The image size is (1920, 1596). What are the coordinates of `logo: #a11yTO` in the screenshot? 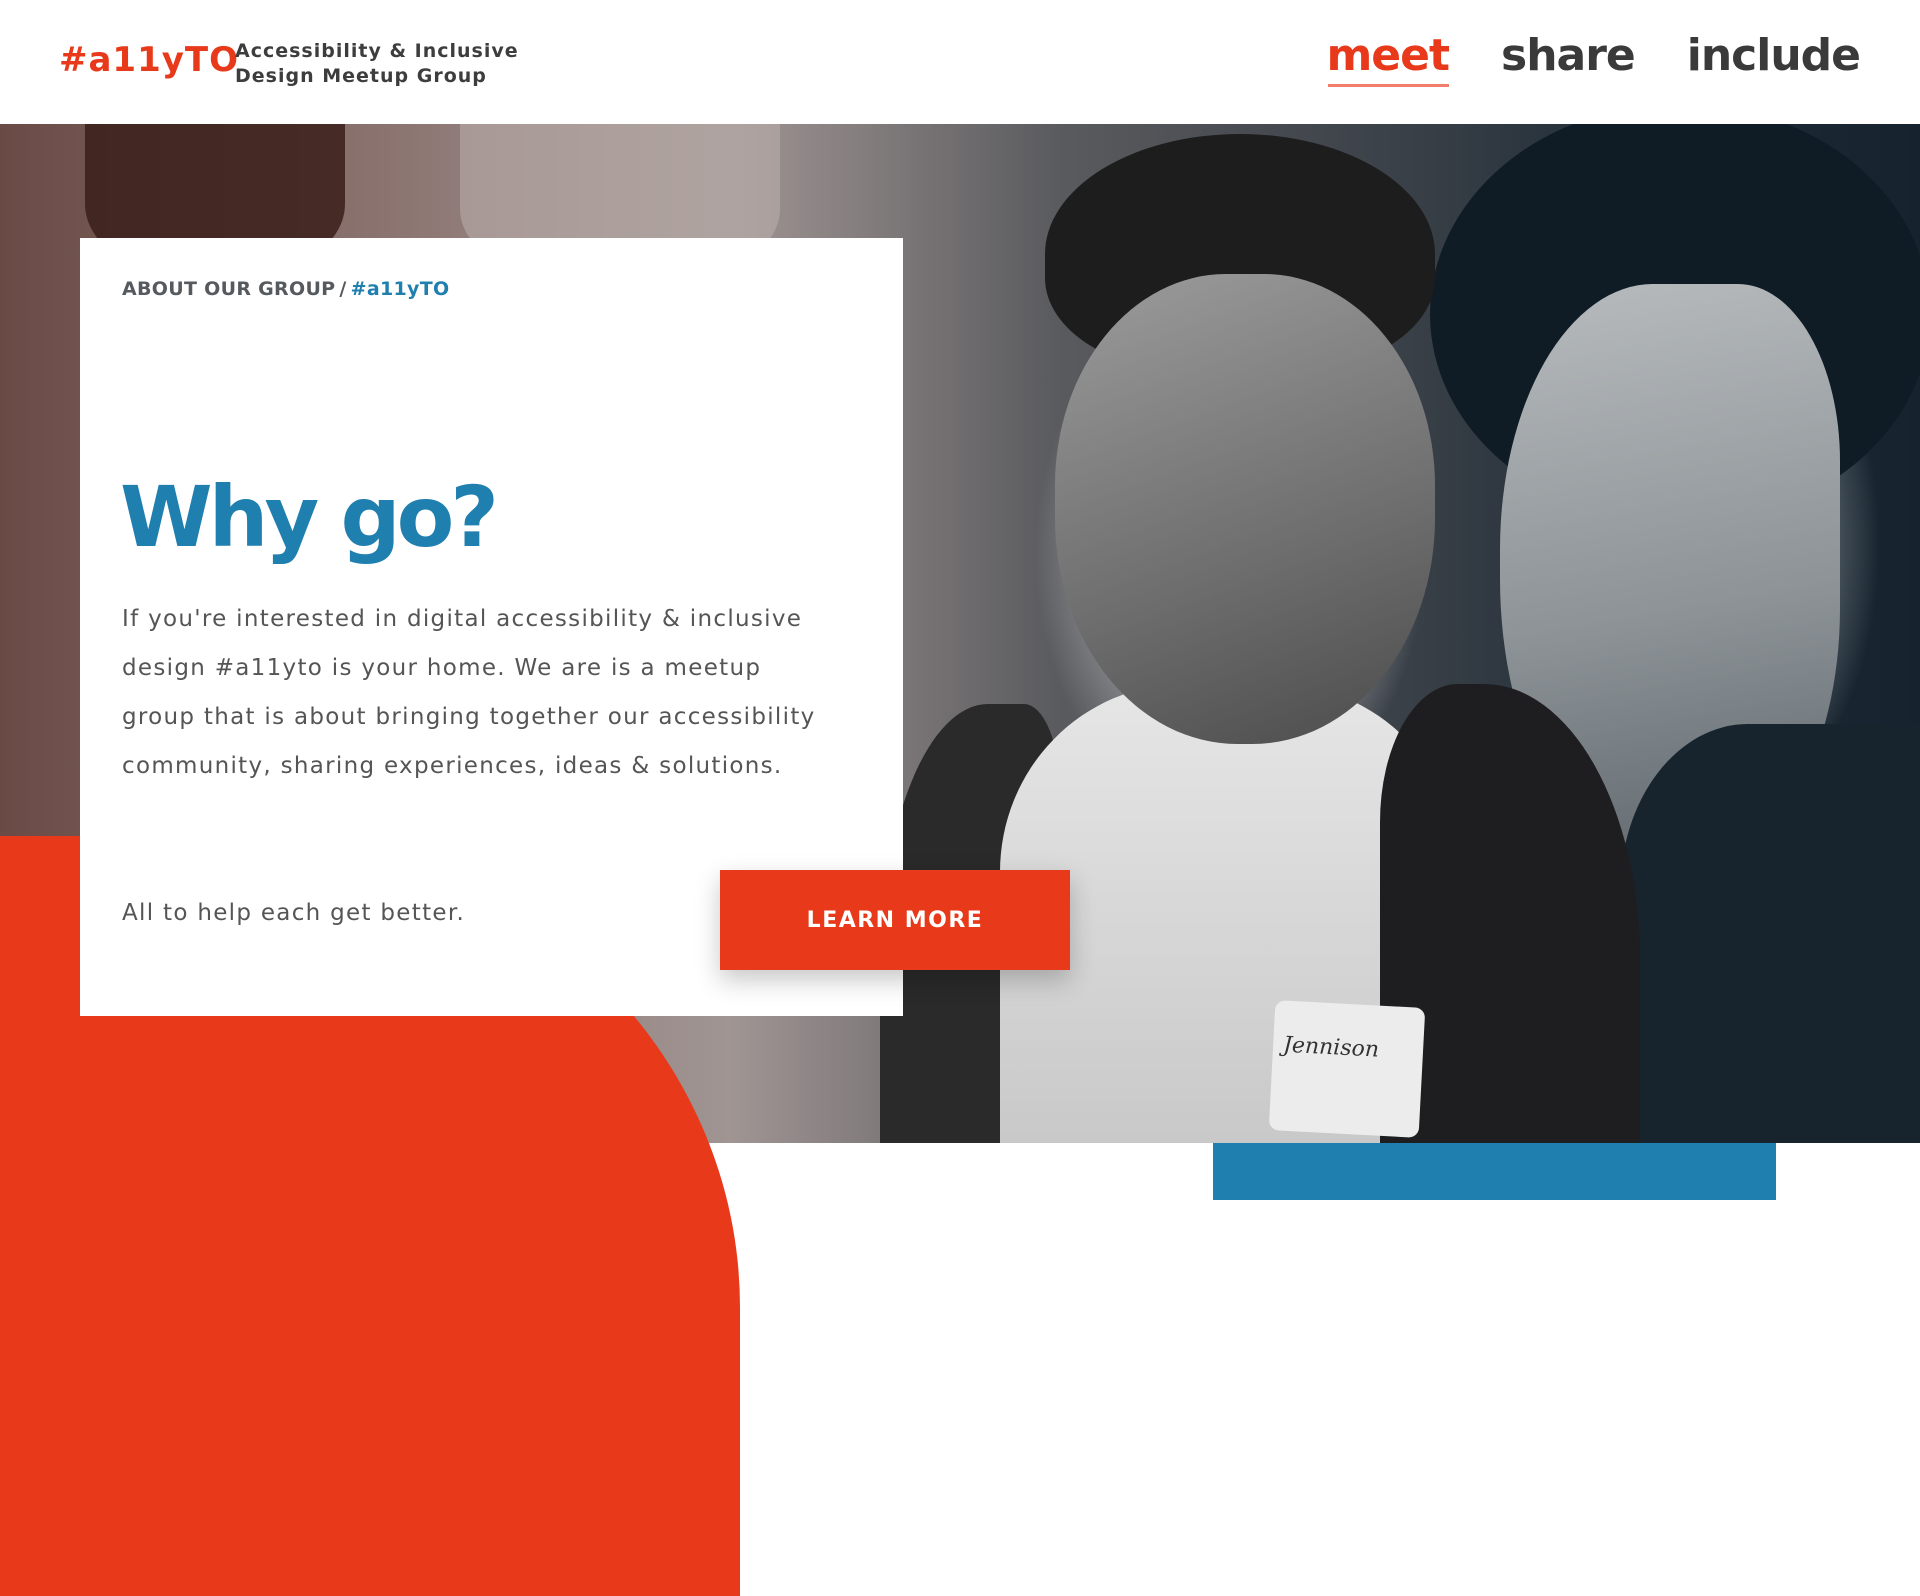 It's located at (149, 60).